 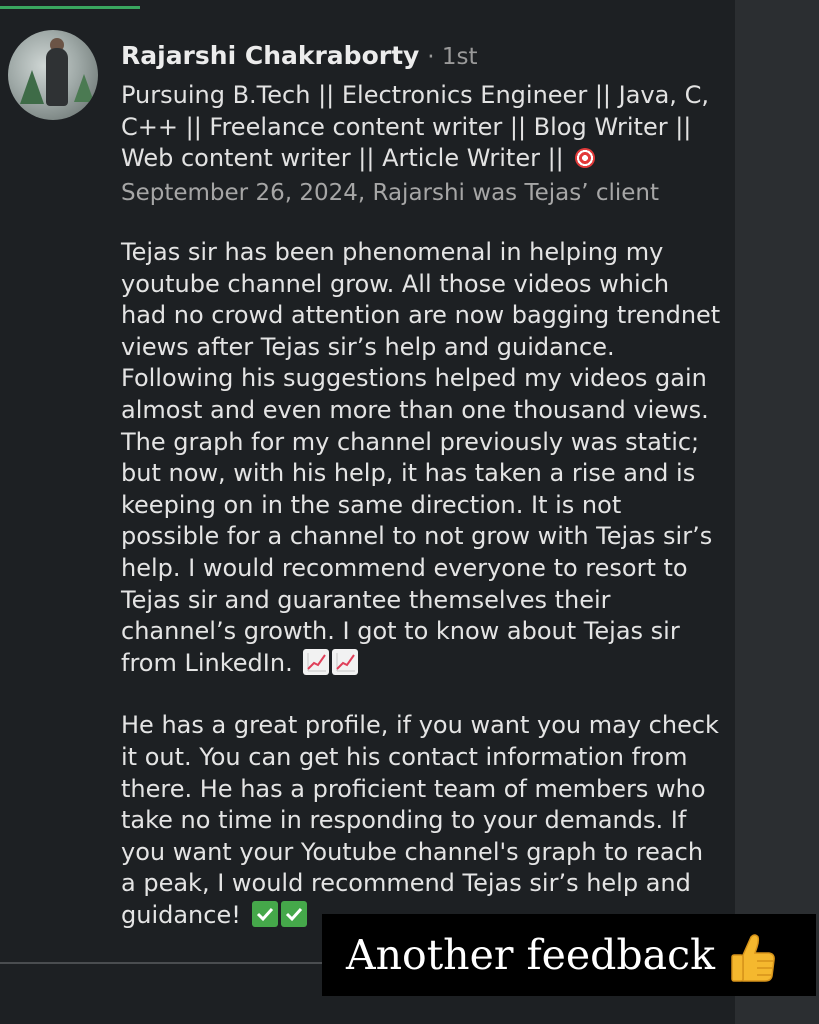 What do you see at coordinates (70, 7) in the screenshot?
I see `top-accent-line` at bounding box center [70, 7].